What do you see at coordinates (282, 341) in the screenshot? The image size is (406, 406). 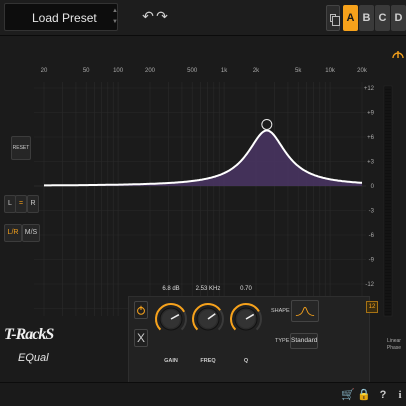 I see `type-label: TYPE` at bounding box center [282, 341].